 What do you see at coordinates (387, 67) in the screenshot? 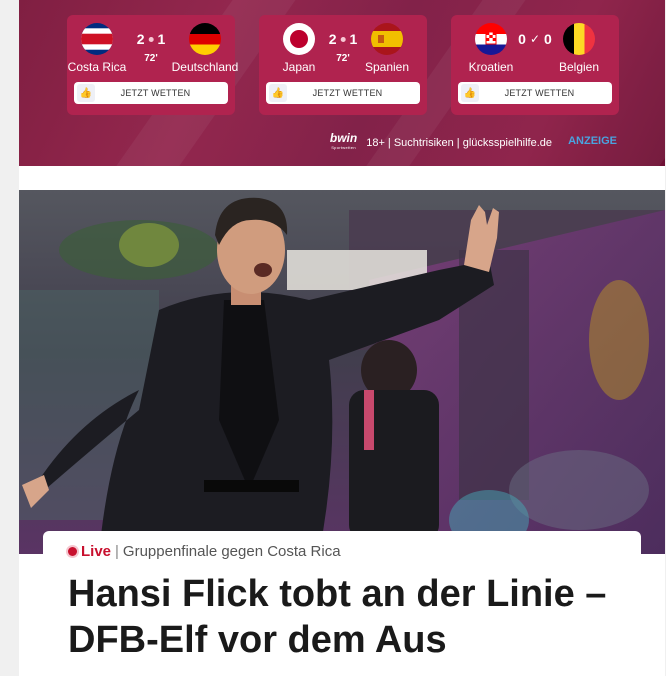
I see `away-team-name: Spanien` at bounding box center [387, 67].